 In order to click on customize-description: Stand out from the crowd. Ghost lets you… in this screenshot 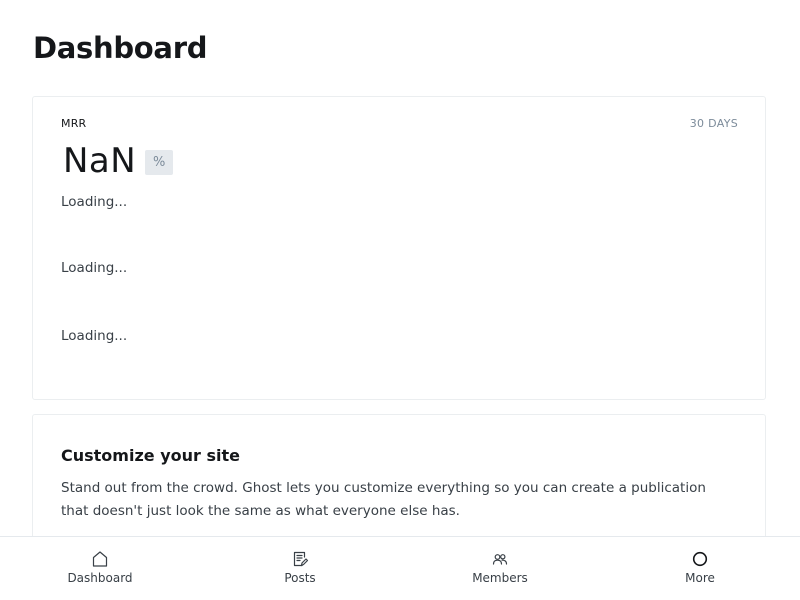, I will do `click(383, 499)`.